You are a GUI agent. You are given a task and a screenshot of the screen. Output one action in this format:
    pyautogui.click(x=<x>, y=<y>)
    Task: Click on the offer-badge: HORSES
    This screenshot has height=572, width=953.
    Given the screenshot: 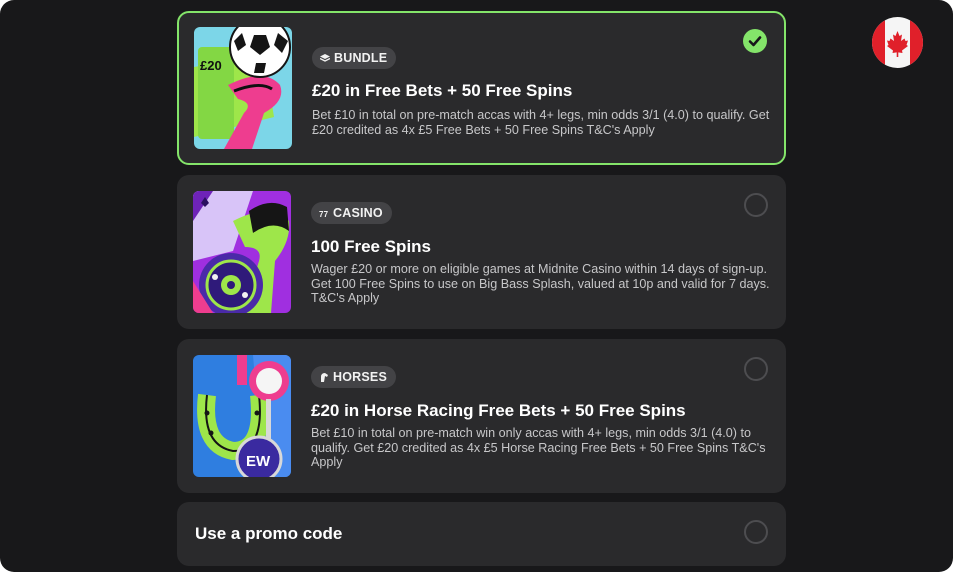 What is the action you would take?
    pyautogui.click(x=353, y=377)
    